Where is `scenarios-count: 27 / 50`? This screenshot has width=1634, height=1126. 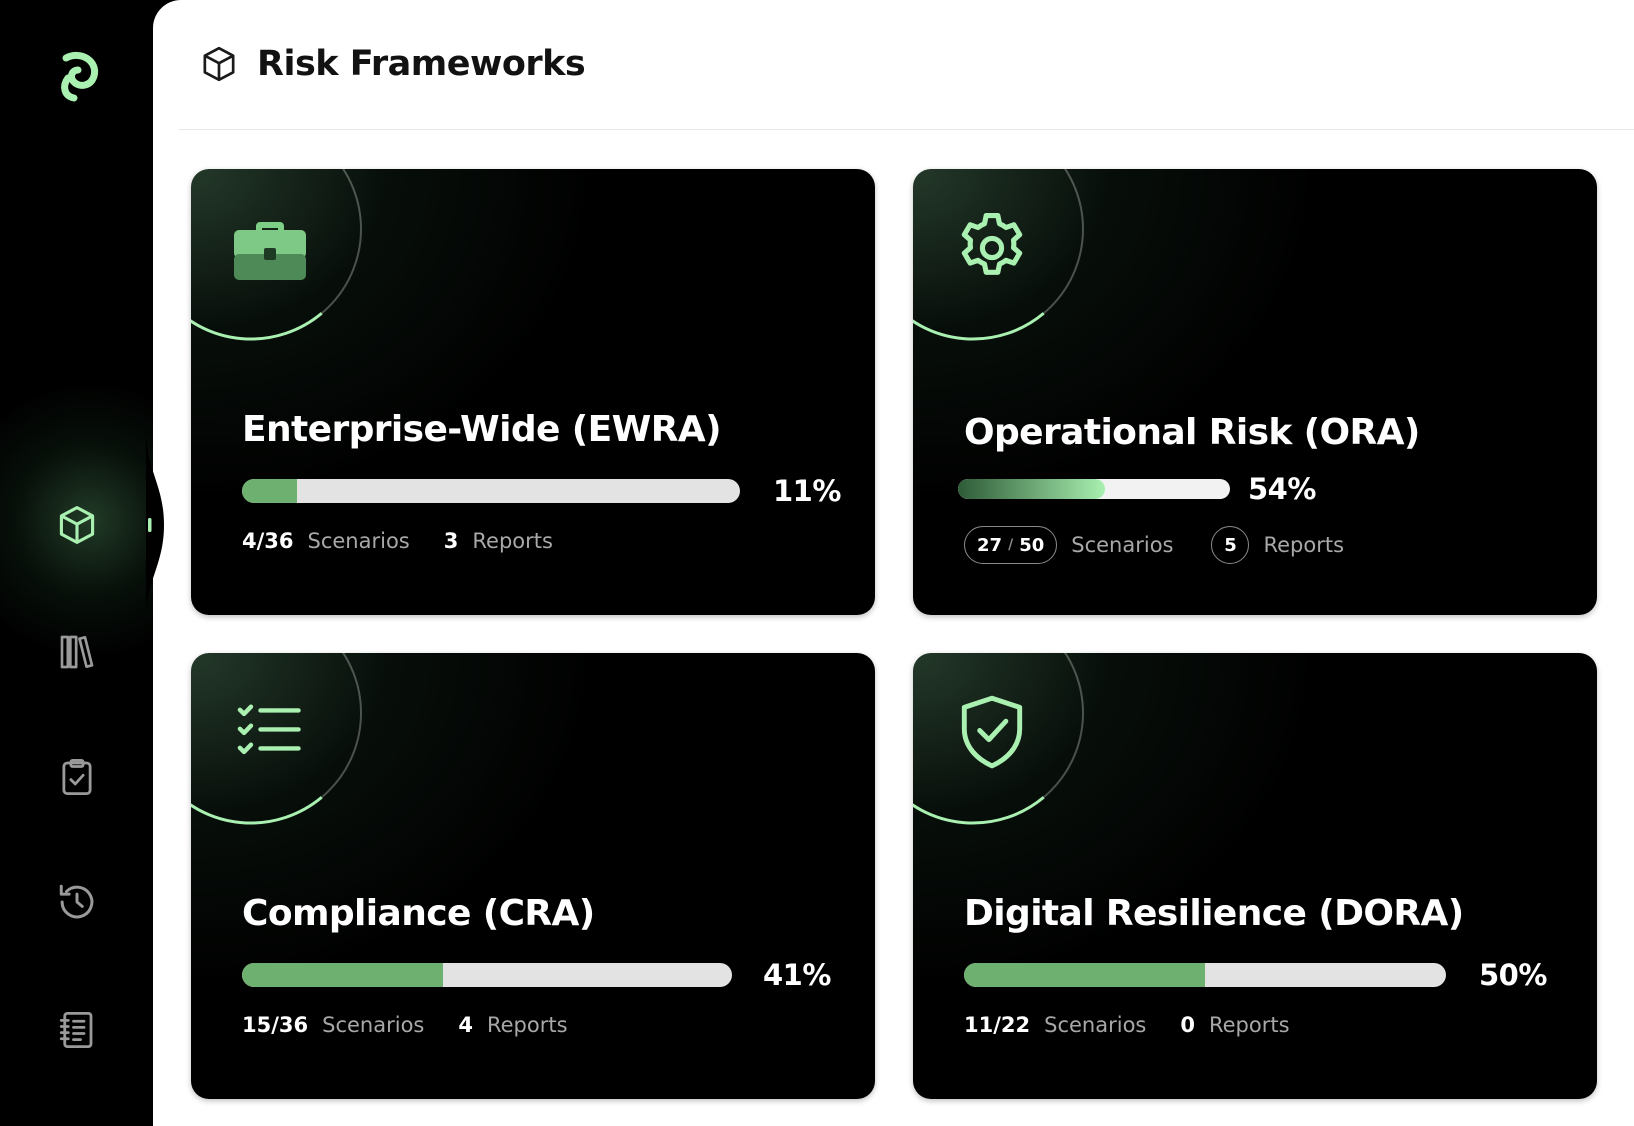
scenarios-count: 27 / 50 is located at coordinates (1011, 545).